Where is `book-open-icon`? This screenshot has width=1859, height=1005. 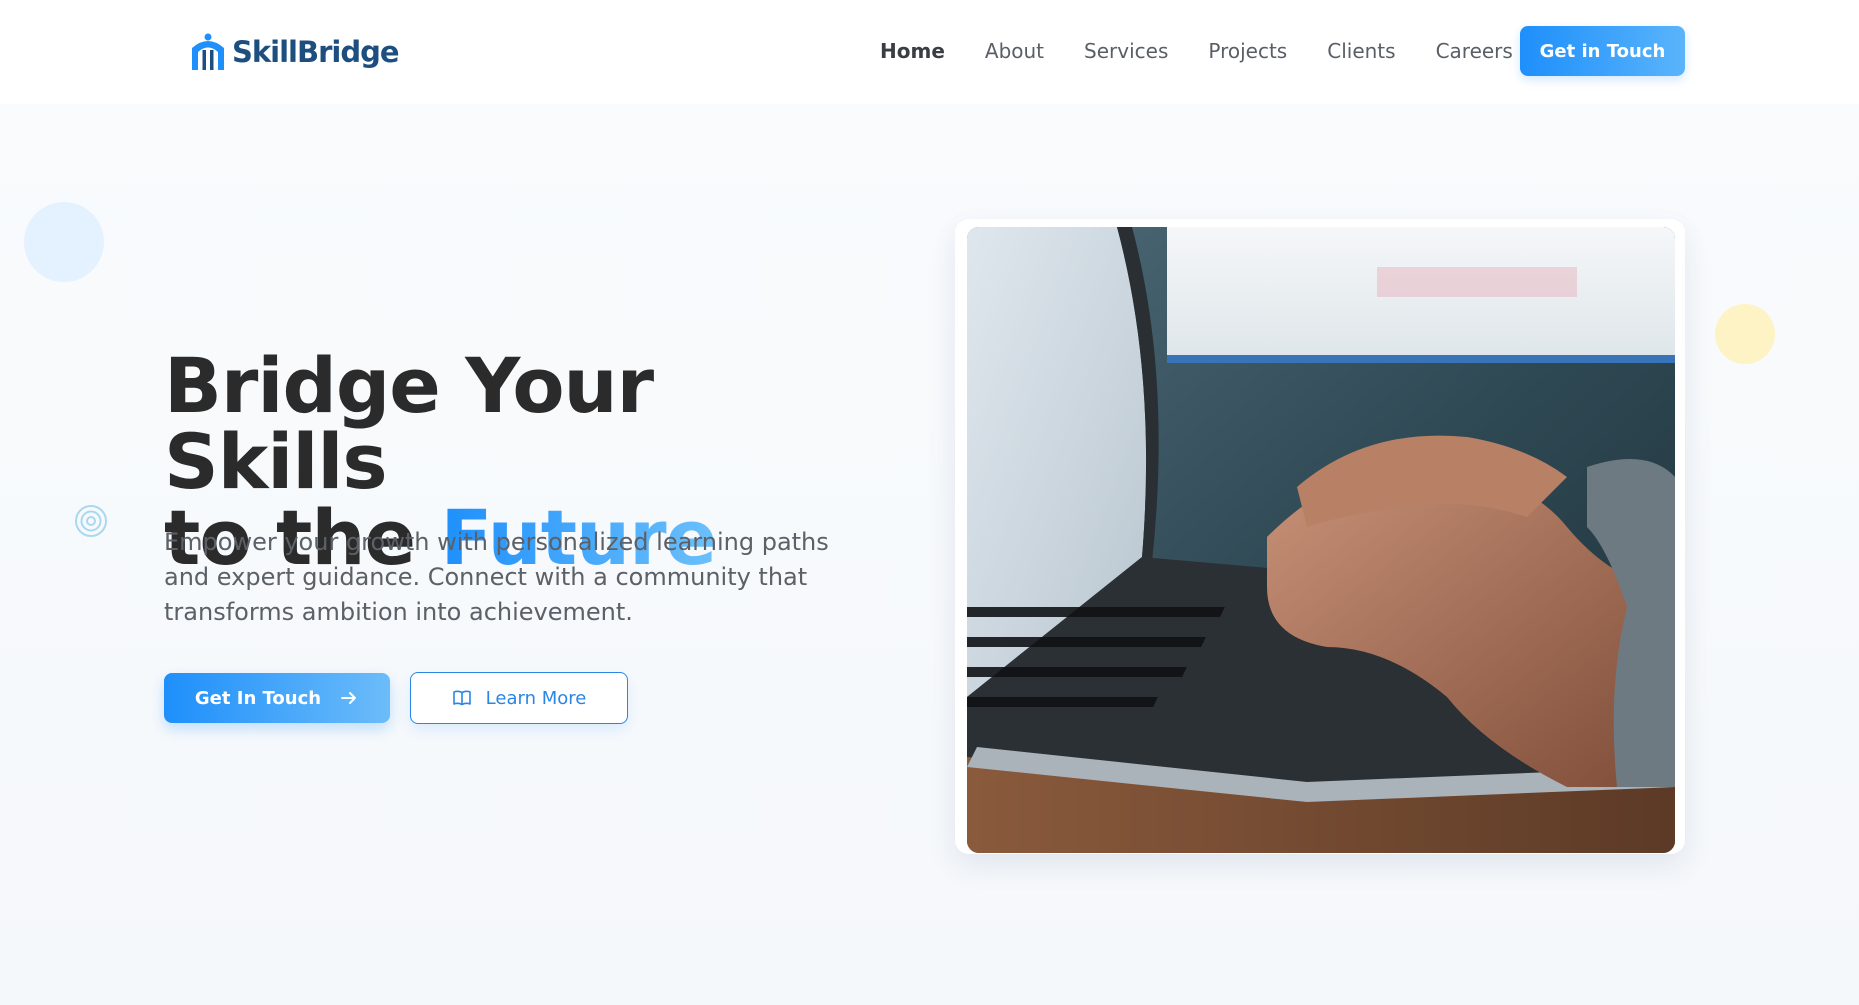 book-open-icon is located at coordinates (461, 698).